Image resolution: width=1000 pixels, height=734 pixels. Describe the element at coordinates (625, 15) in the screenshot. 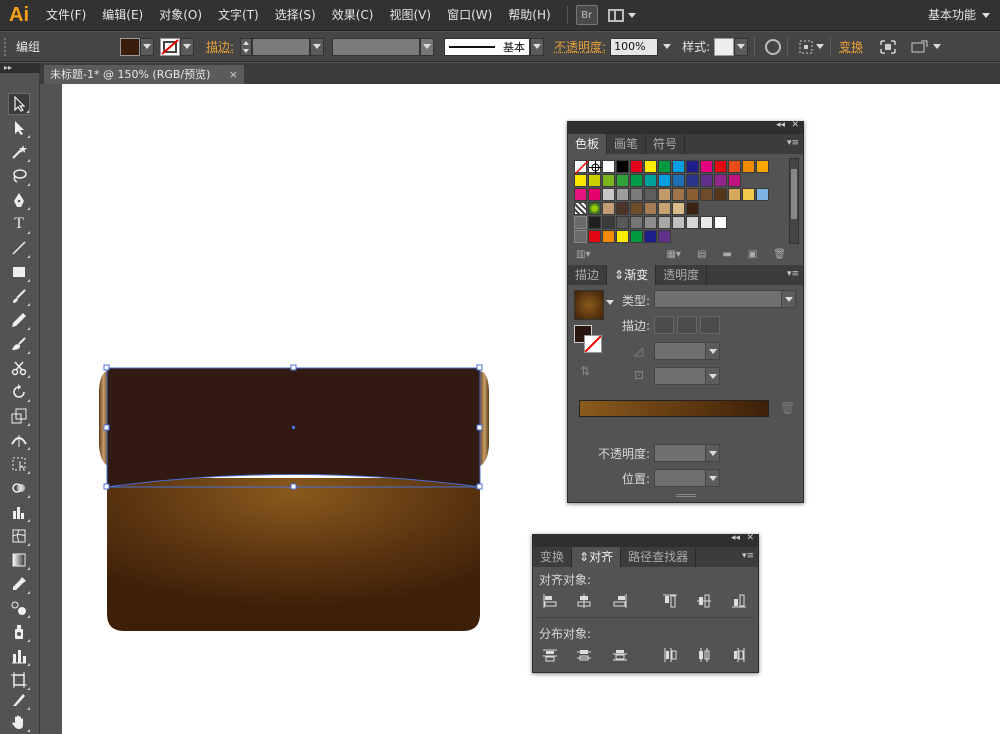

I see `arrange-documents-button` at that location.